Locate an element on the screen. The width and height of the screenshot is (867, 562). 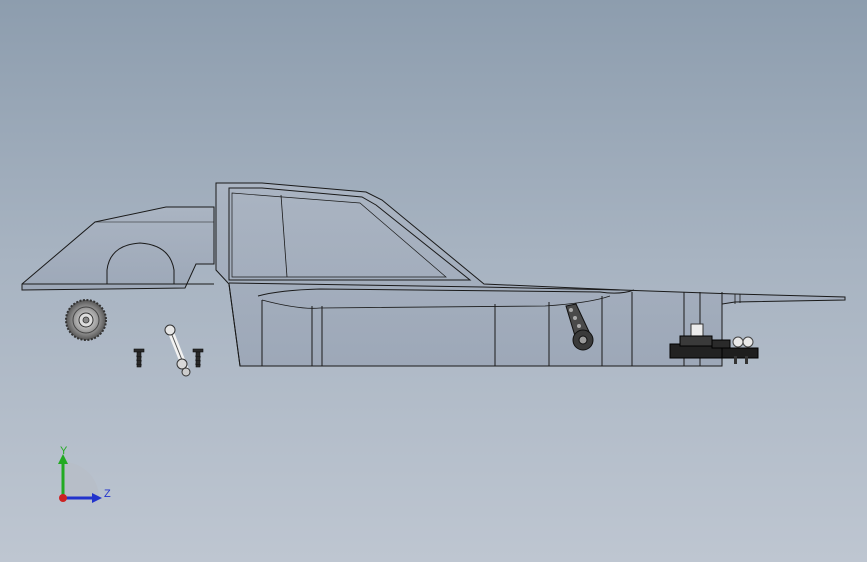
coordinate-triad: Y Z is located at coordinates (83, 475).